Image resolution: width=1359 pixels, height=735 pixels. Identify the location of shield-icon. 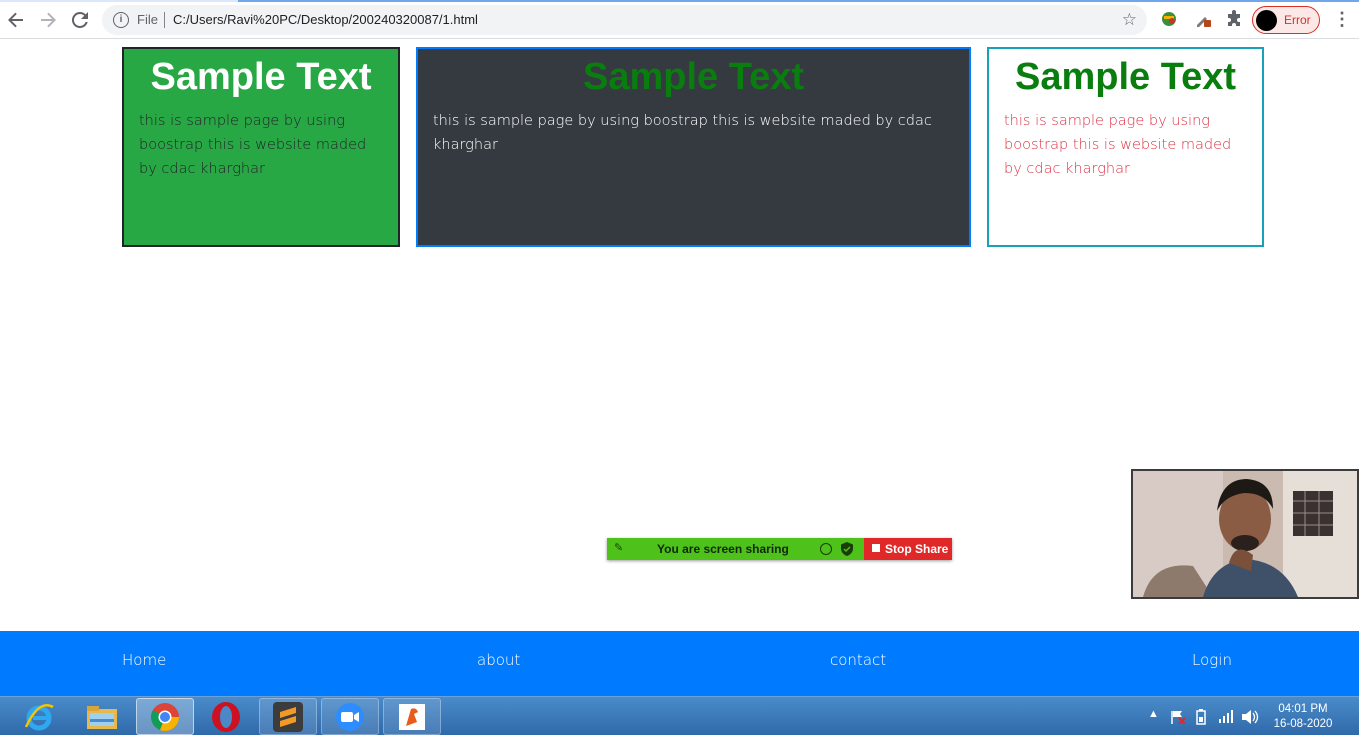
(847, 549).